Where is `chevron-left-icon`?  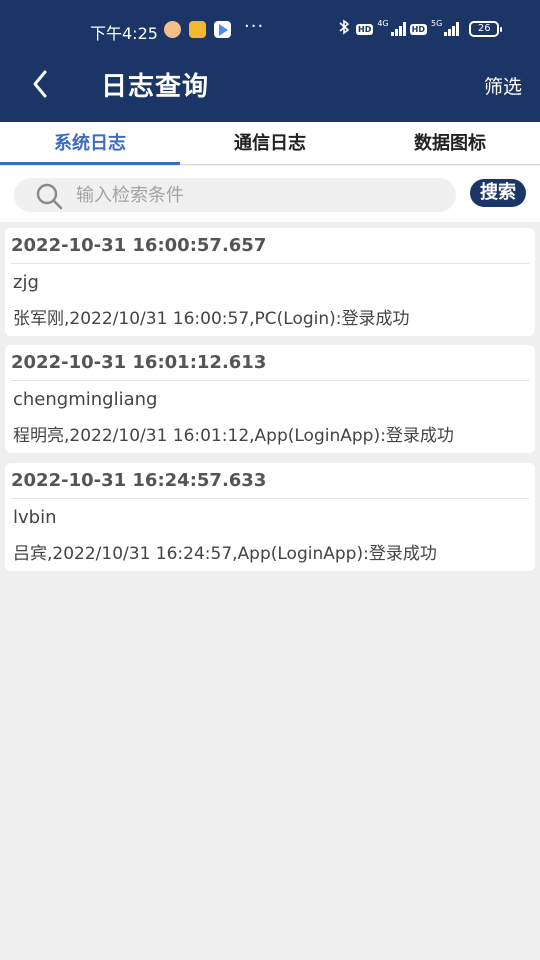 chevron-left-icon is located at coordinates (40, 84).